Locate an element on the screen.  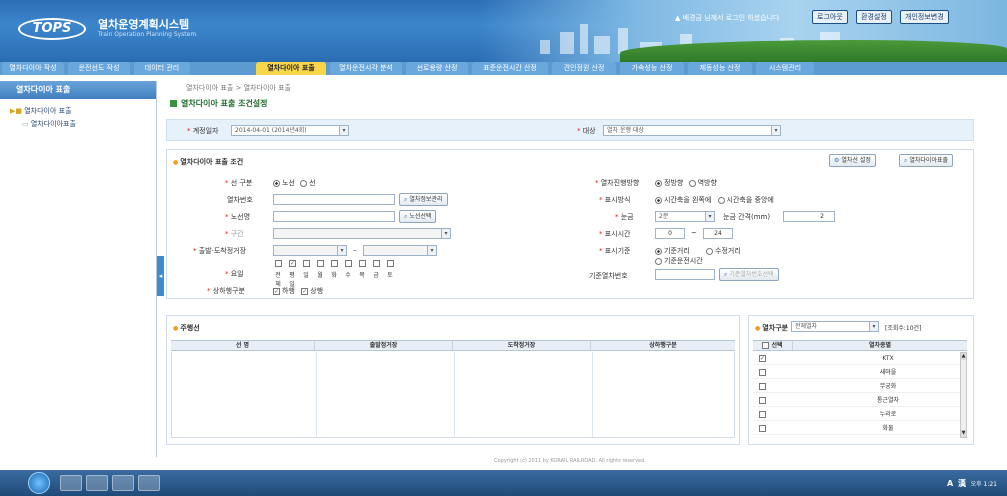
route-panel-title: 주행선 is located at coordinates (186, 328).